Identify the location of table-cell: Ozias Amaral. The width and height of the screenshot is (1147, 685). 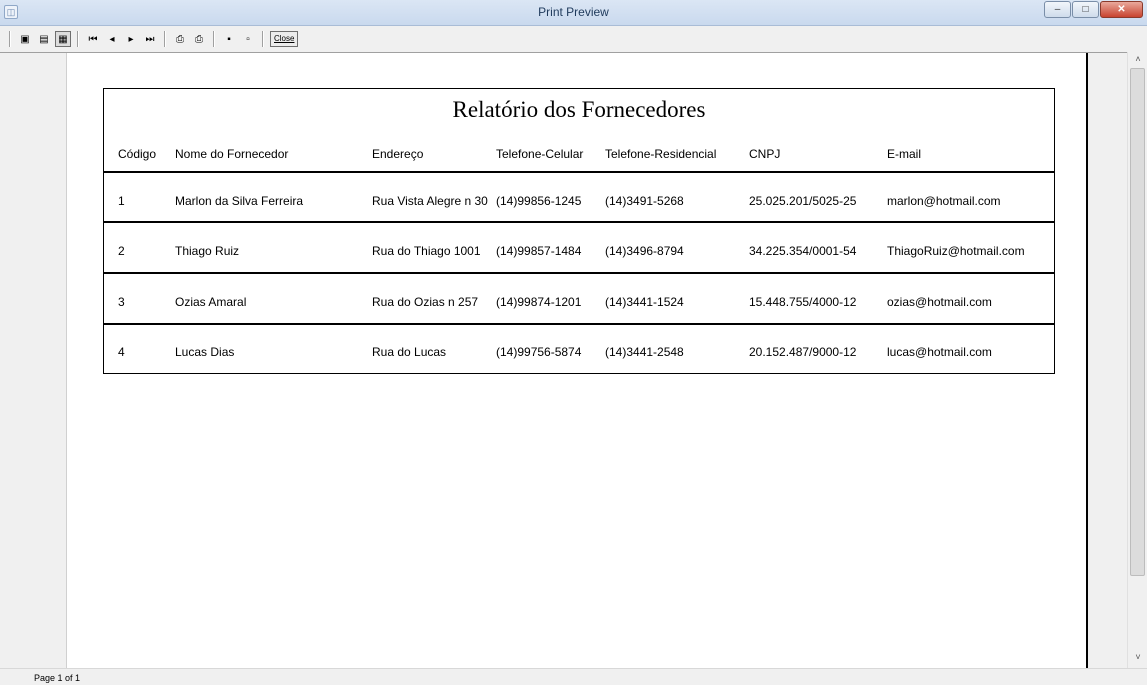
(211, 302).